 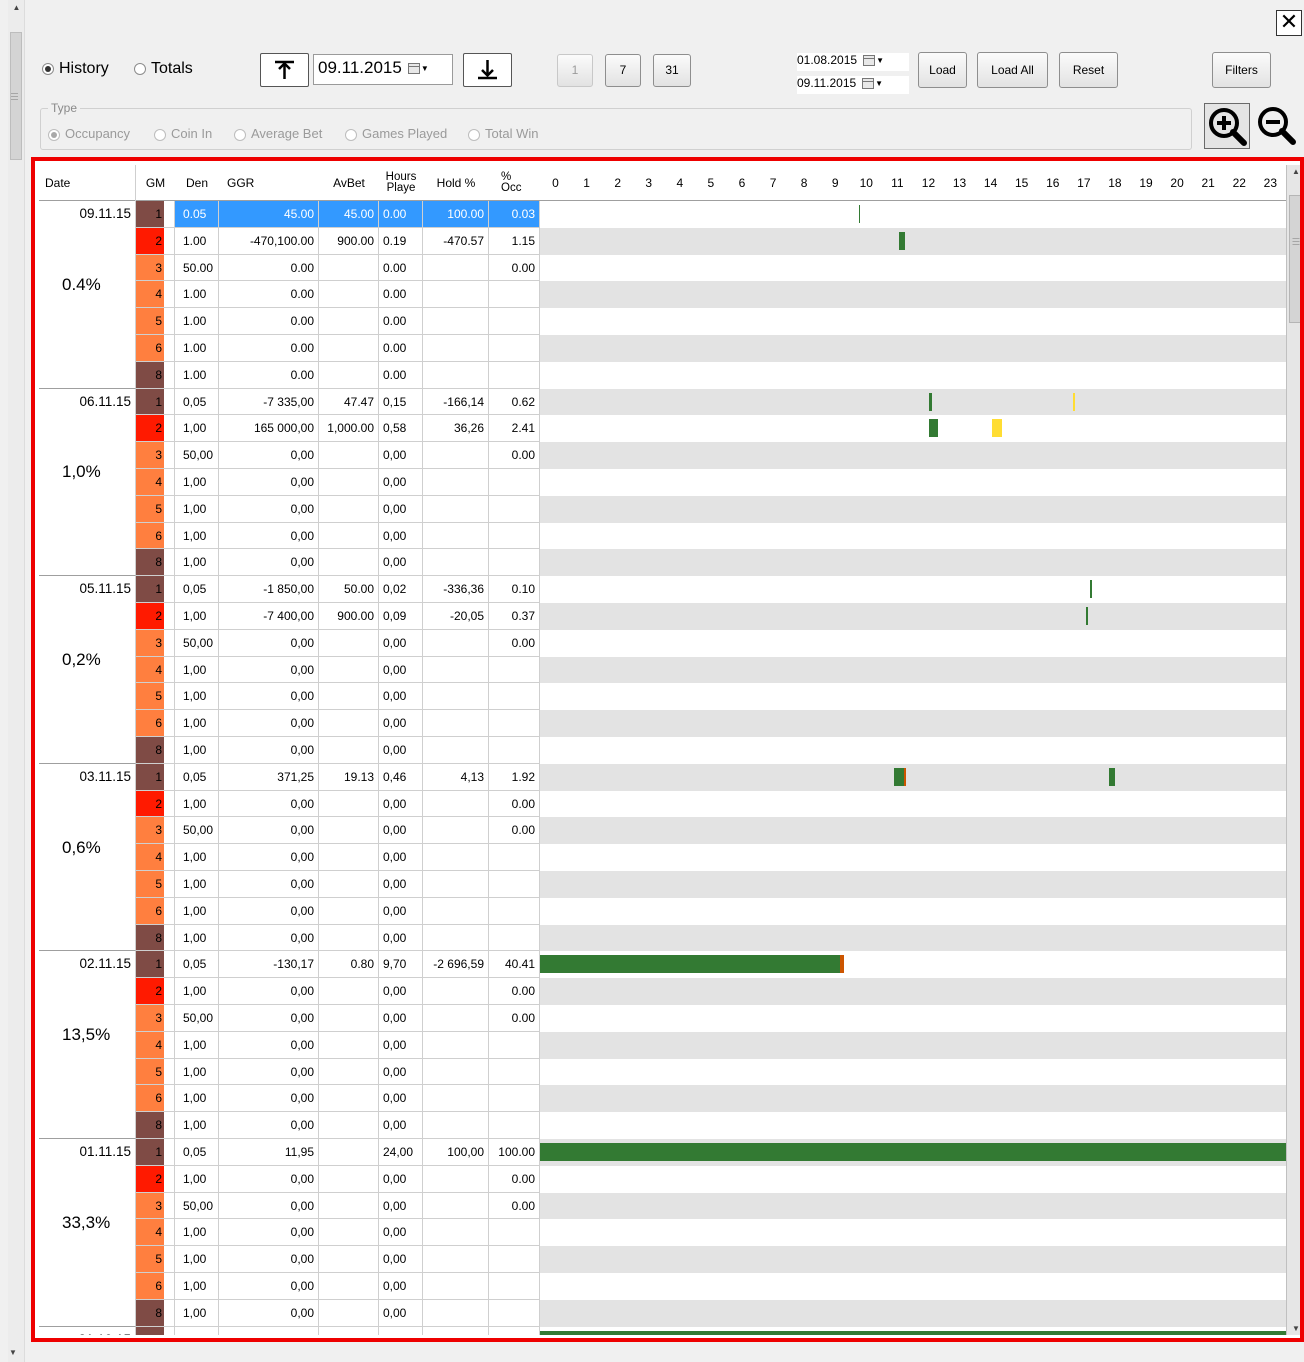 What do you see at coordinates (514, 1179) in the screenshot?
I see `occ-cell: 0.00` at bounding box center [514, 1179].